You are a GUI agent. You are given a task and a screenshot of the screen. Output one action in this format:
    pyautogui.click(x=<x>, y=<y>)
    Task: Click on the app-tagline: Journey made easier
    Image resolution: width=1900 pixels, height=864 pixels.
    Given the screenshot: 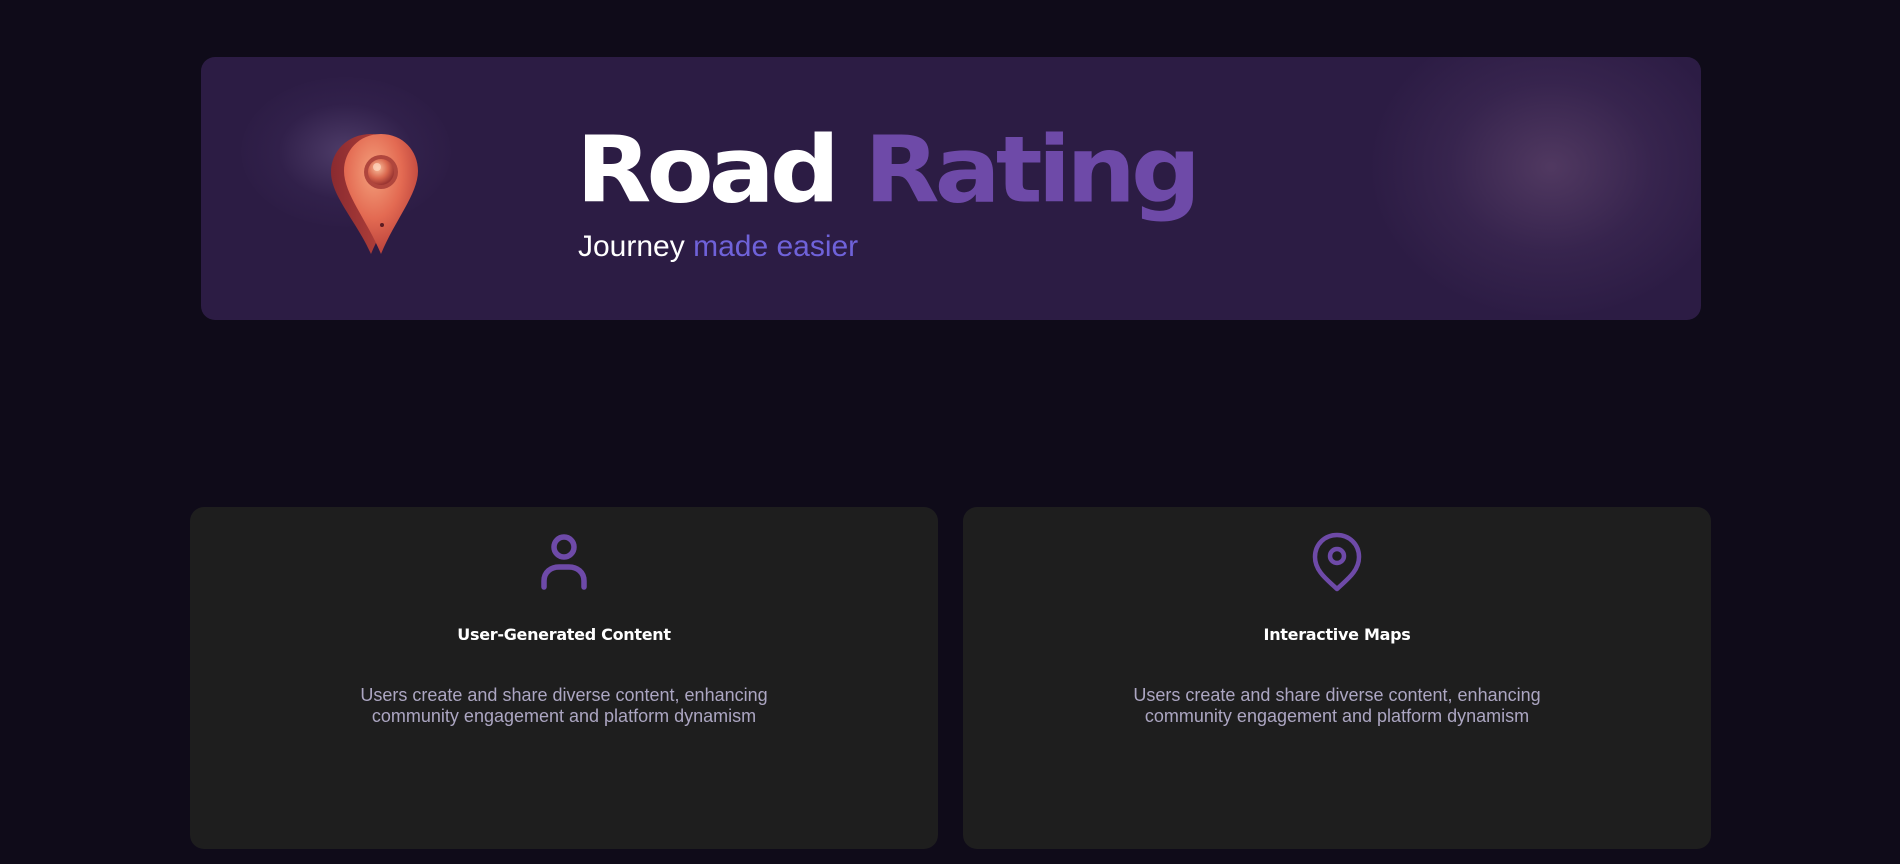 What is the action you would take?
    pyautogui.click(x=718, y=247)
    